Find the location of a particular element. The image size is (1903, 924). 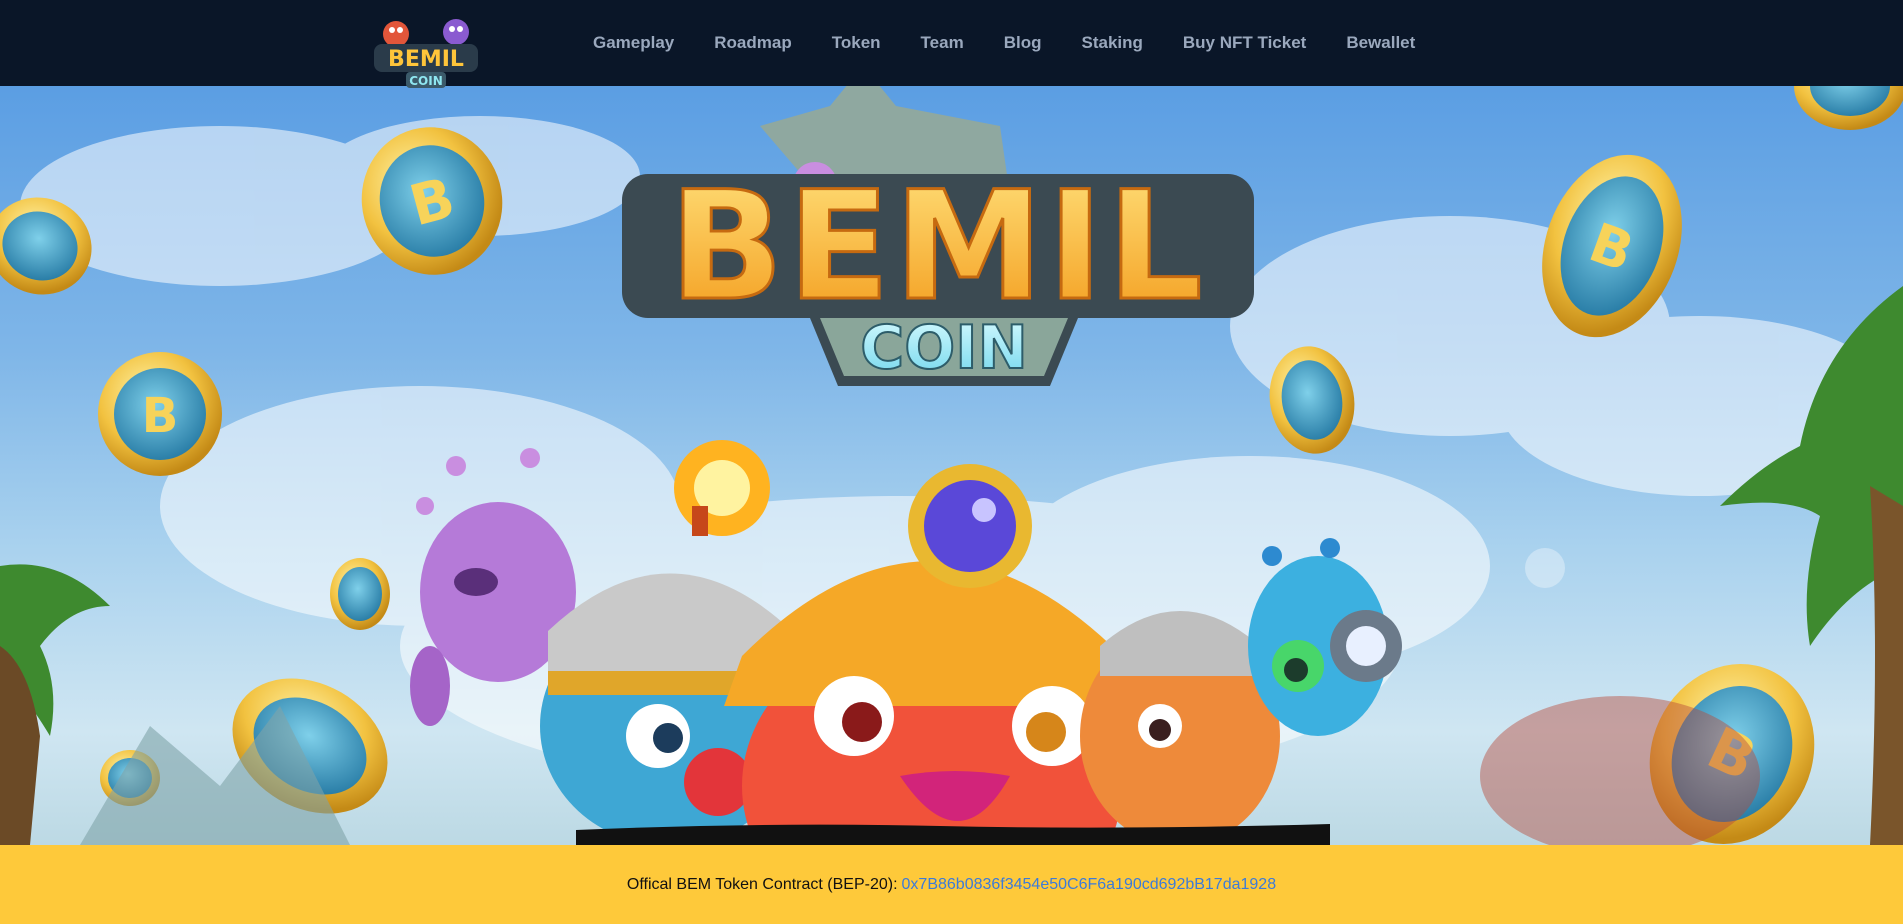

site-logo: BEMIL COIN is located at coordinates (426, 53).